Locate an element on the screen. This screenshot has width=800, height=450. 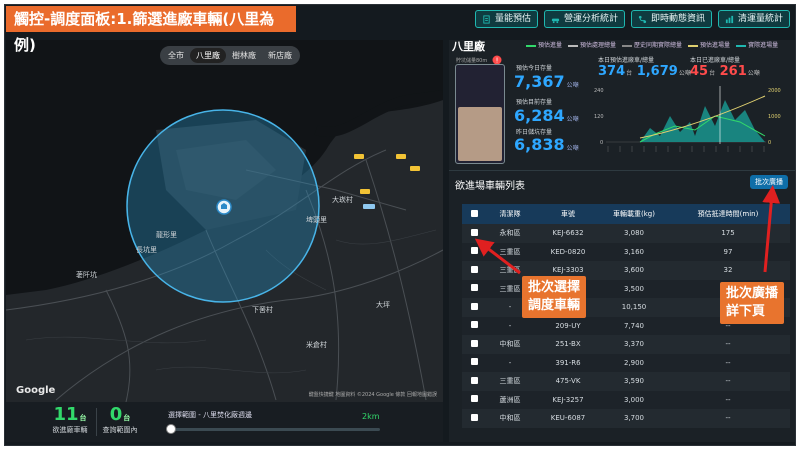
callout-batch-select: 批次選擇 調度車輛 is located at coordinates (554, 297).